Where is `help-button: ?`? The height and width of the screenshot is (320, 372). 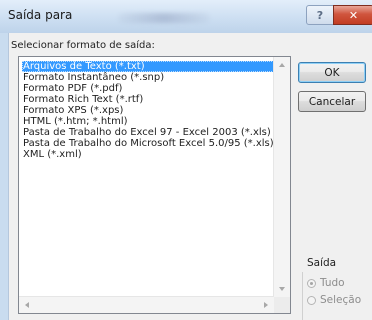
help-button: ? is located at coordinates (320, 15).